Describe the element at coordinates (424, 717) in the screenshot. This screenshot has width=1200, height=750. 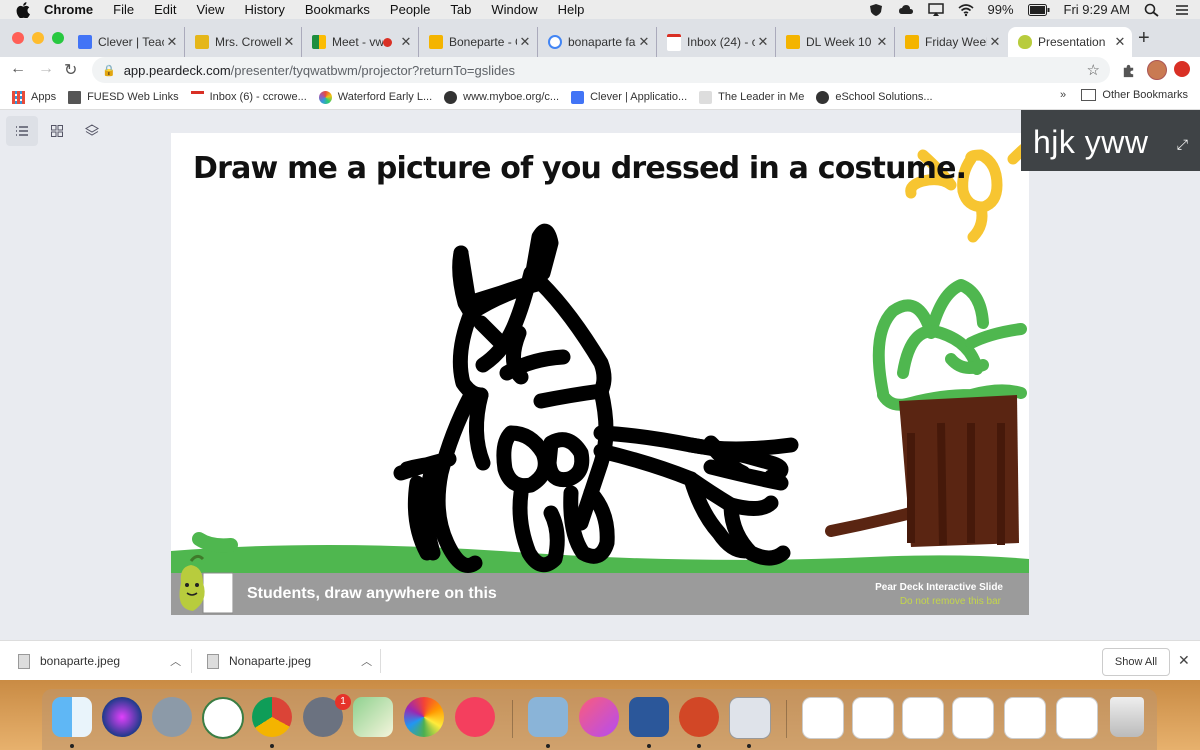
I see `photos-icon` at that location.